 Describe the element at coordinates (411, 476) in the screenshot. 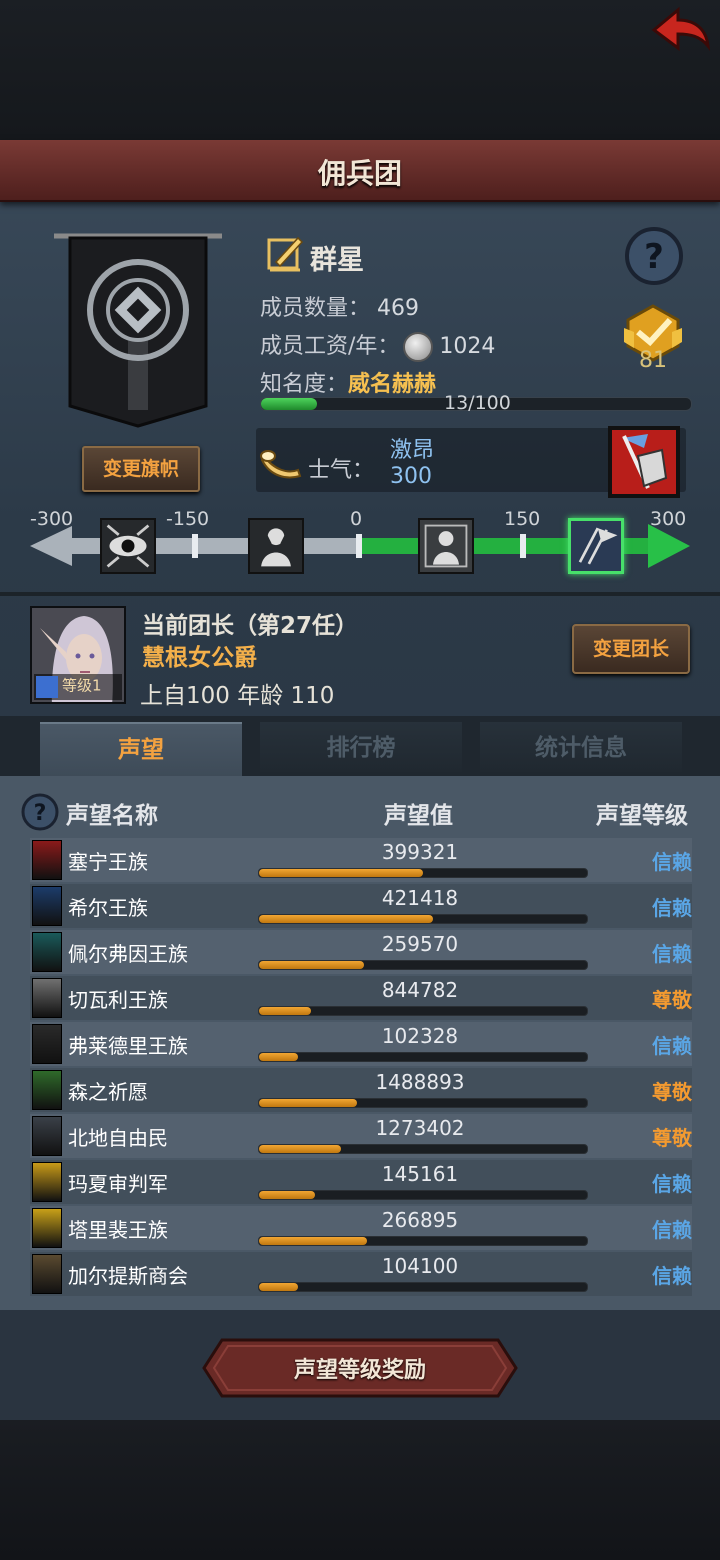

I see `morale-value: 300` at that location.